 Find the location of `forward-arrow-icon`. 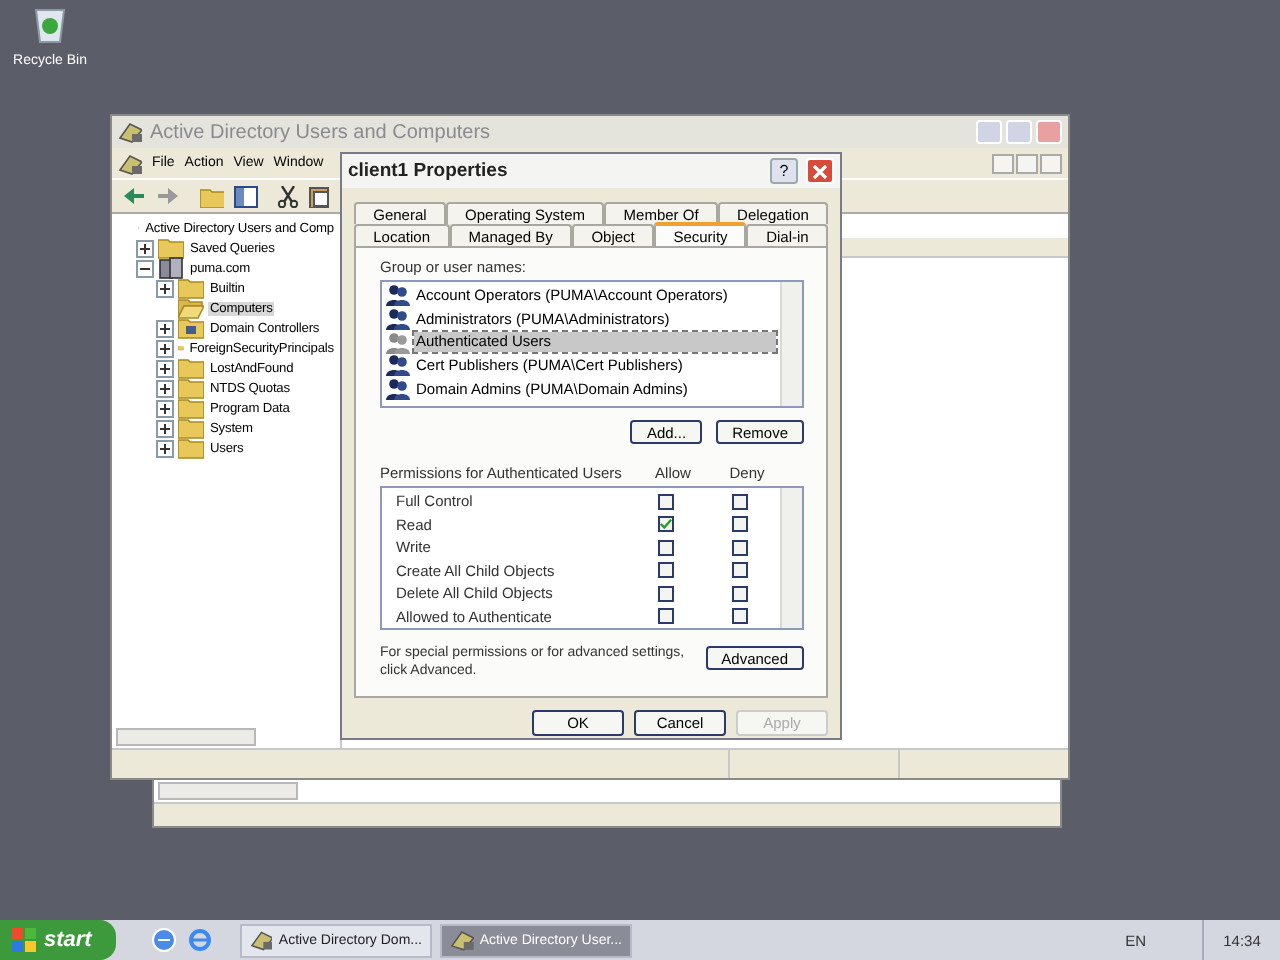

forward-arrow-icon is located at coordinates (168, 196).